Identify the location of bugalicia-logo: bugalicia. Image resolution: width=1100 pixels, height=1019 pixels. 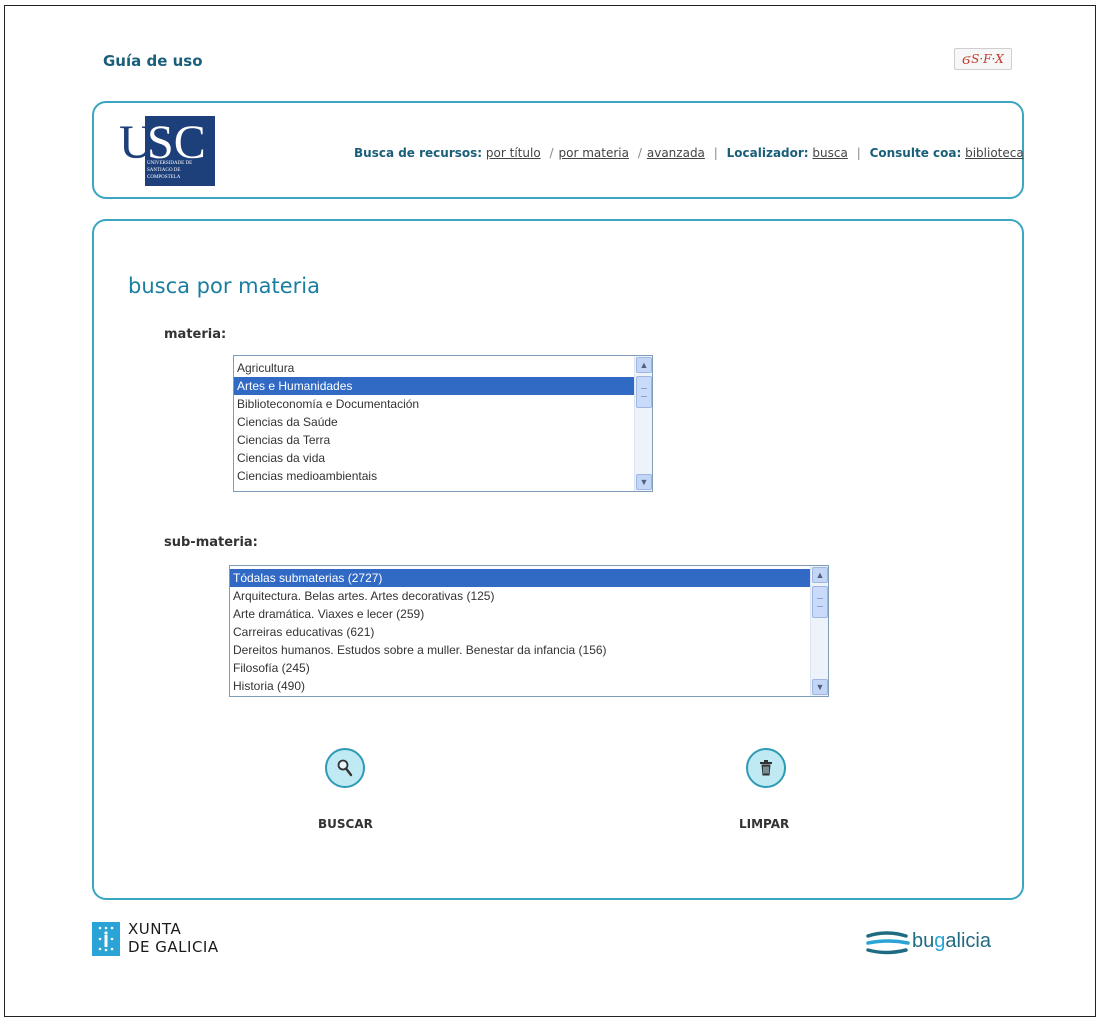
(946, 944).